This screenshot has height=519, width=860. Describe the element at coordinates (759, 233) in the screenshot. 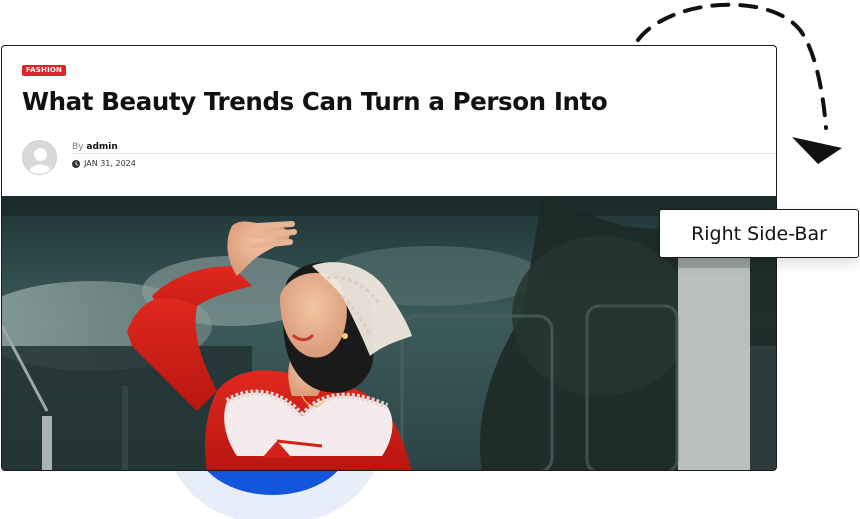

I see `right-sidebar-label: Right Side-Bar` at that location.